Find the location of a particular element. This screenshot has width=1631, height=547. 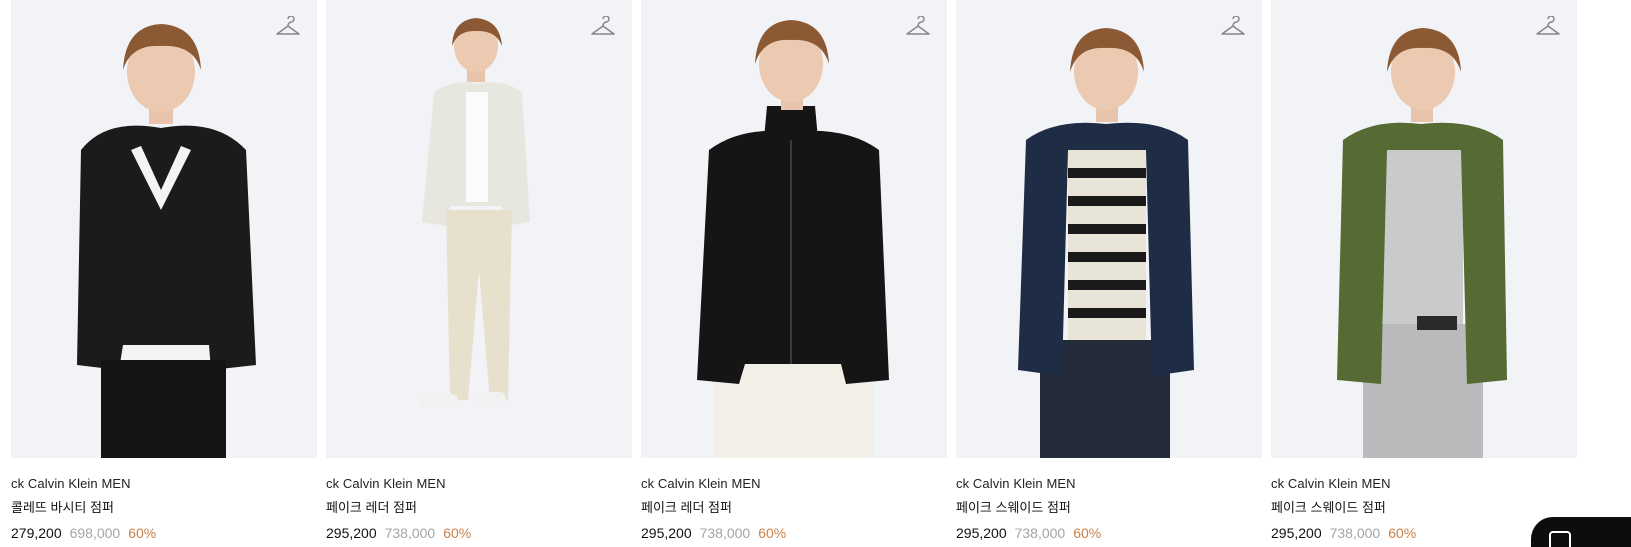

floating-action-button is located at coordinates (1581, 532).